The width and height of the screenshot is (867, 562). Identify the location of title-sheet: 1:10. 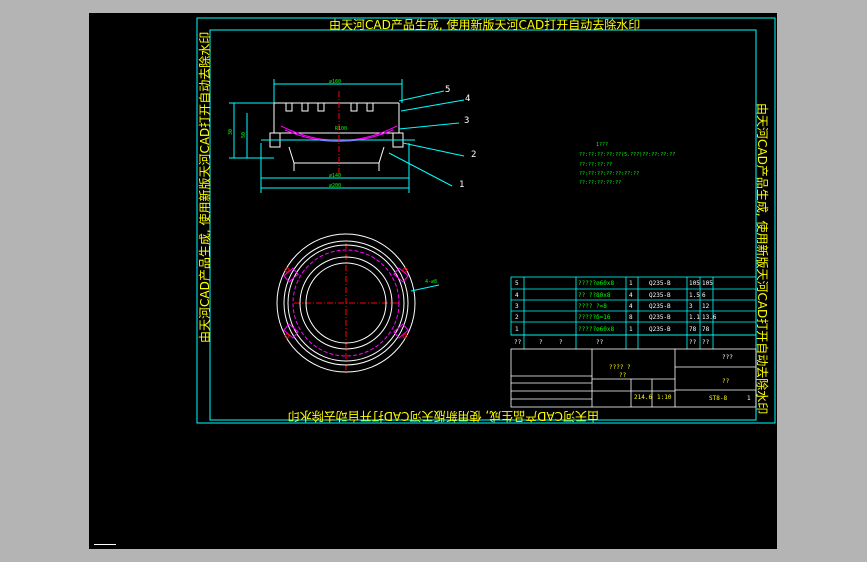
(664, 397).